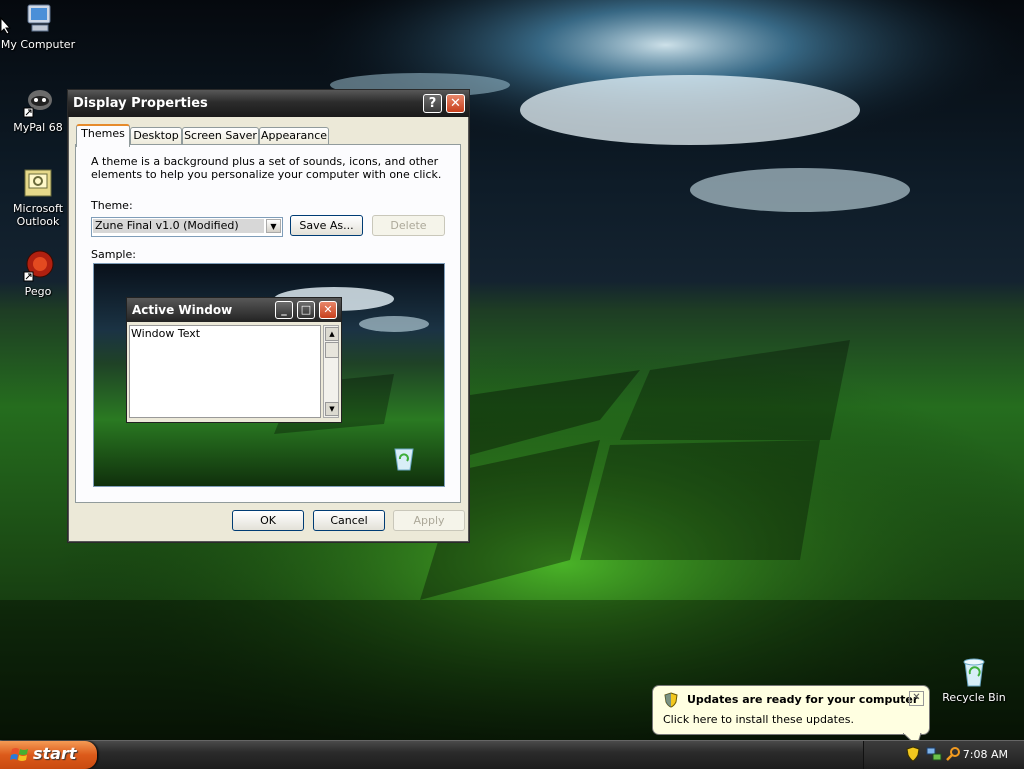 The image size is (1024, 769). I want to click on apply-button: Apply, so click(429, 520).